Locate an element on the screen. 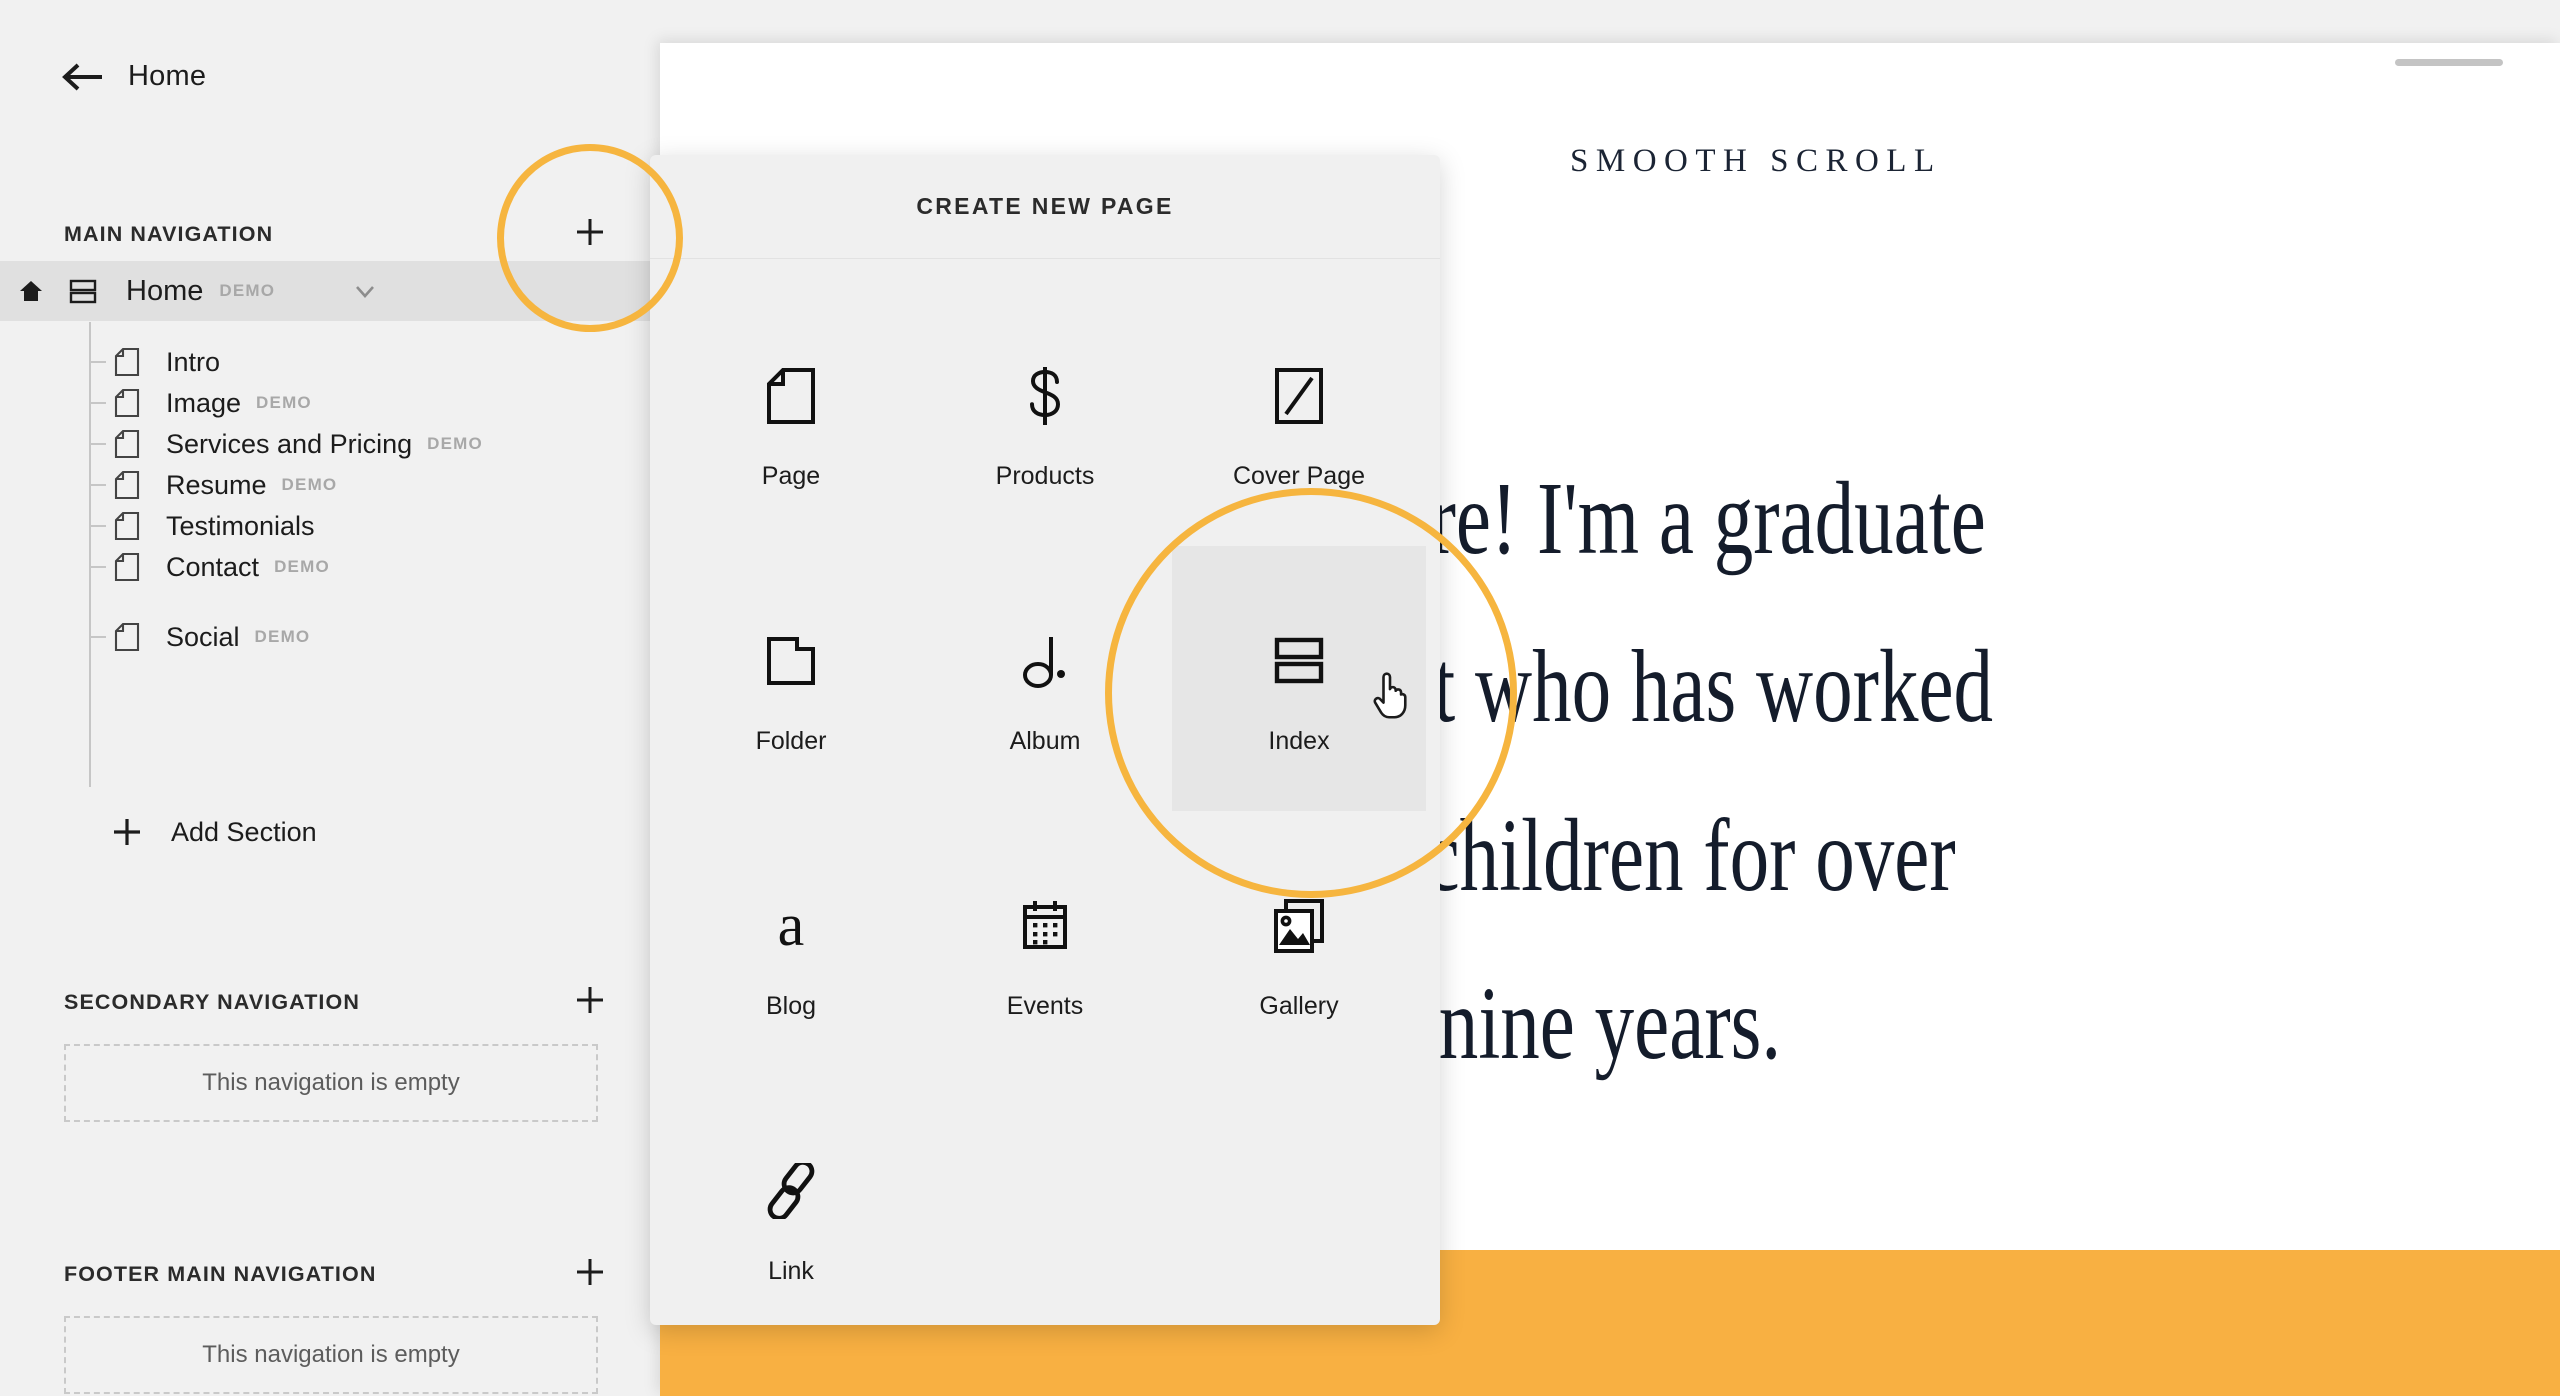 This screenshot has width=2560, height=1396. page-type-label: Index is located at coordinates (1299, 741).